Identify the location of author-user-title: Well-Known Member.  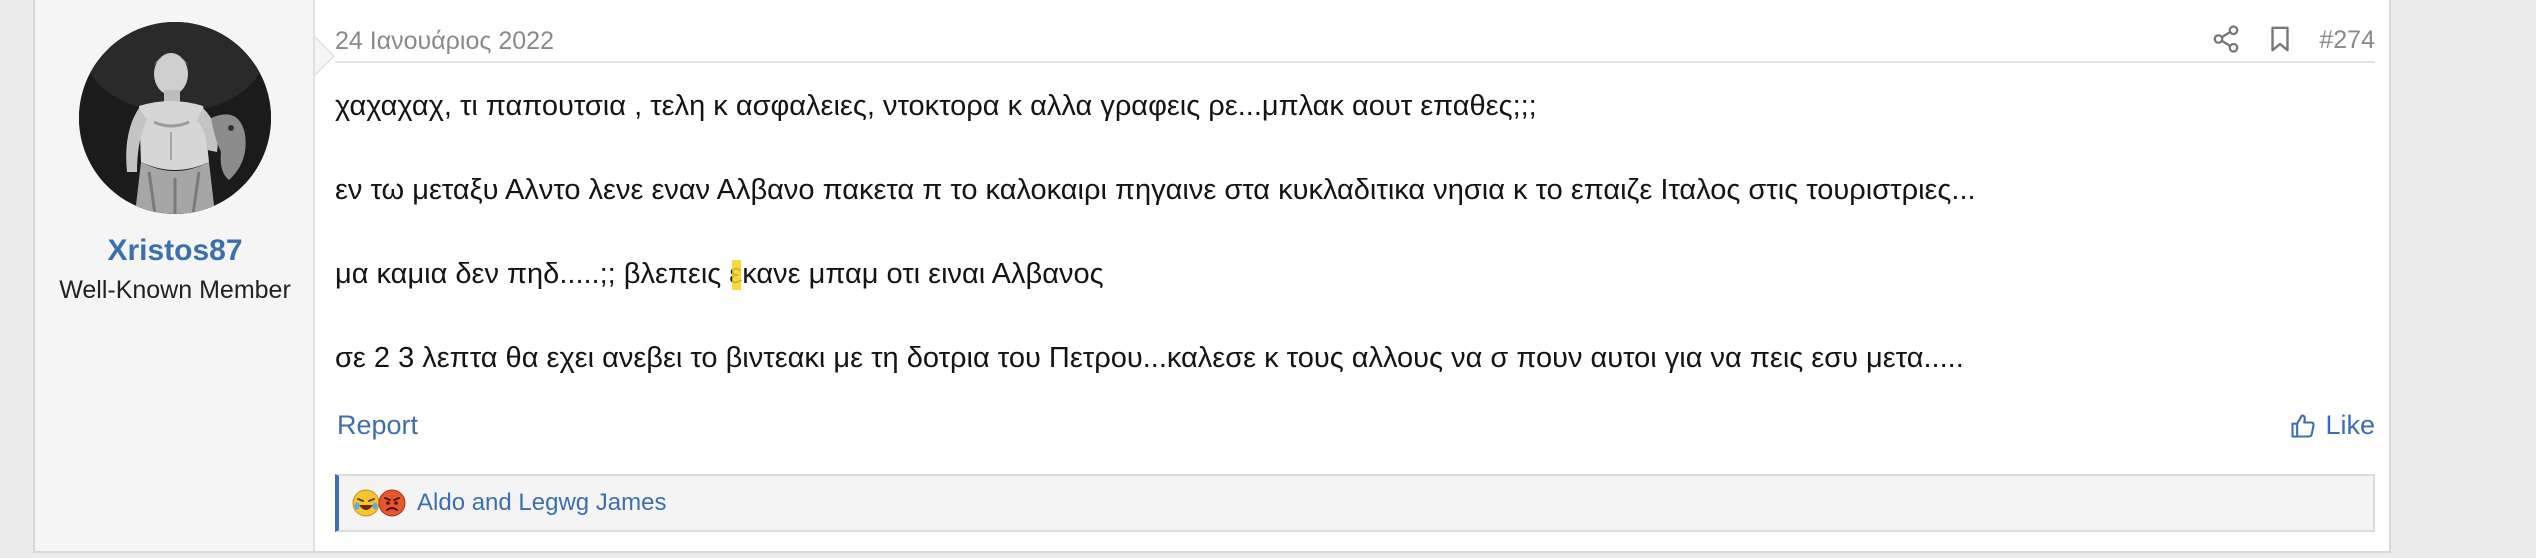
(175, 290).